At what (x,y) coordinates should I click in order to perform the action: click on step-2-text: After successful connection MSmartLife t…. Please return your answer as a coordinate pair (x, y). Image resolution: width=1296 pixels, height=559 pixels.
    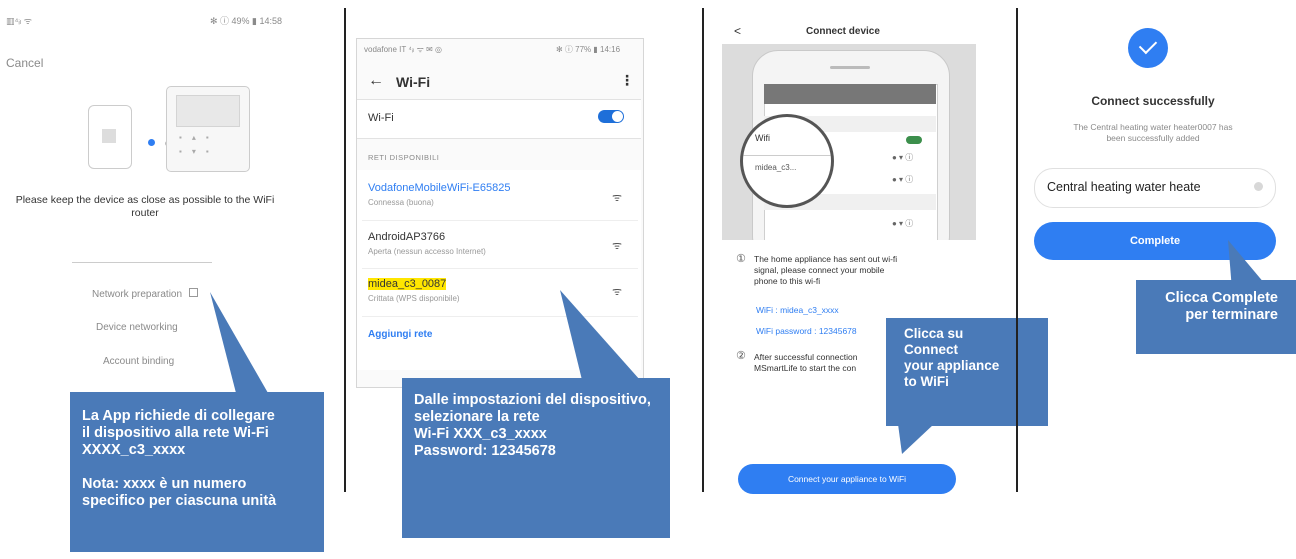
    Looking at the image, I should click on (806, 362).